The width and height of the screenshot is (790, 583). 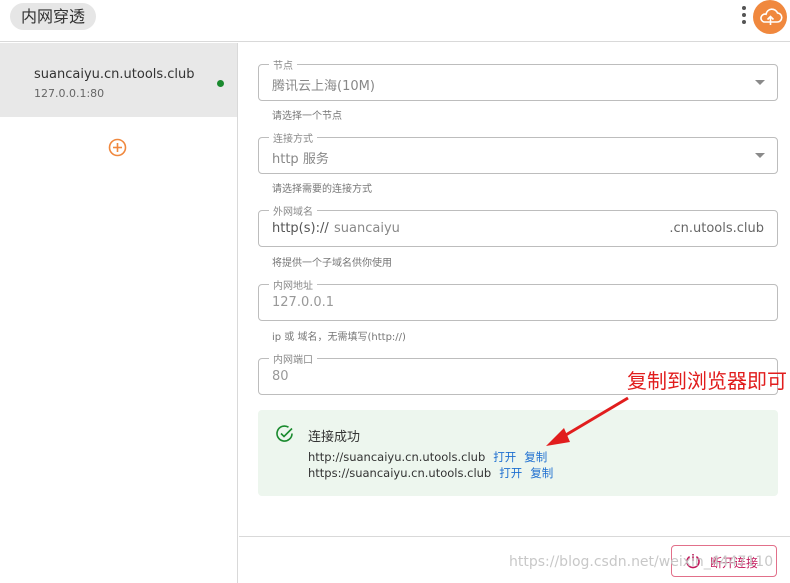 What do you see at coordinates (293, 284) in the screenshot?
I see `local-address-label: 内网地址` at bounding box center [293, 284].